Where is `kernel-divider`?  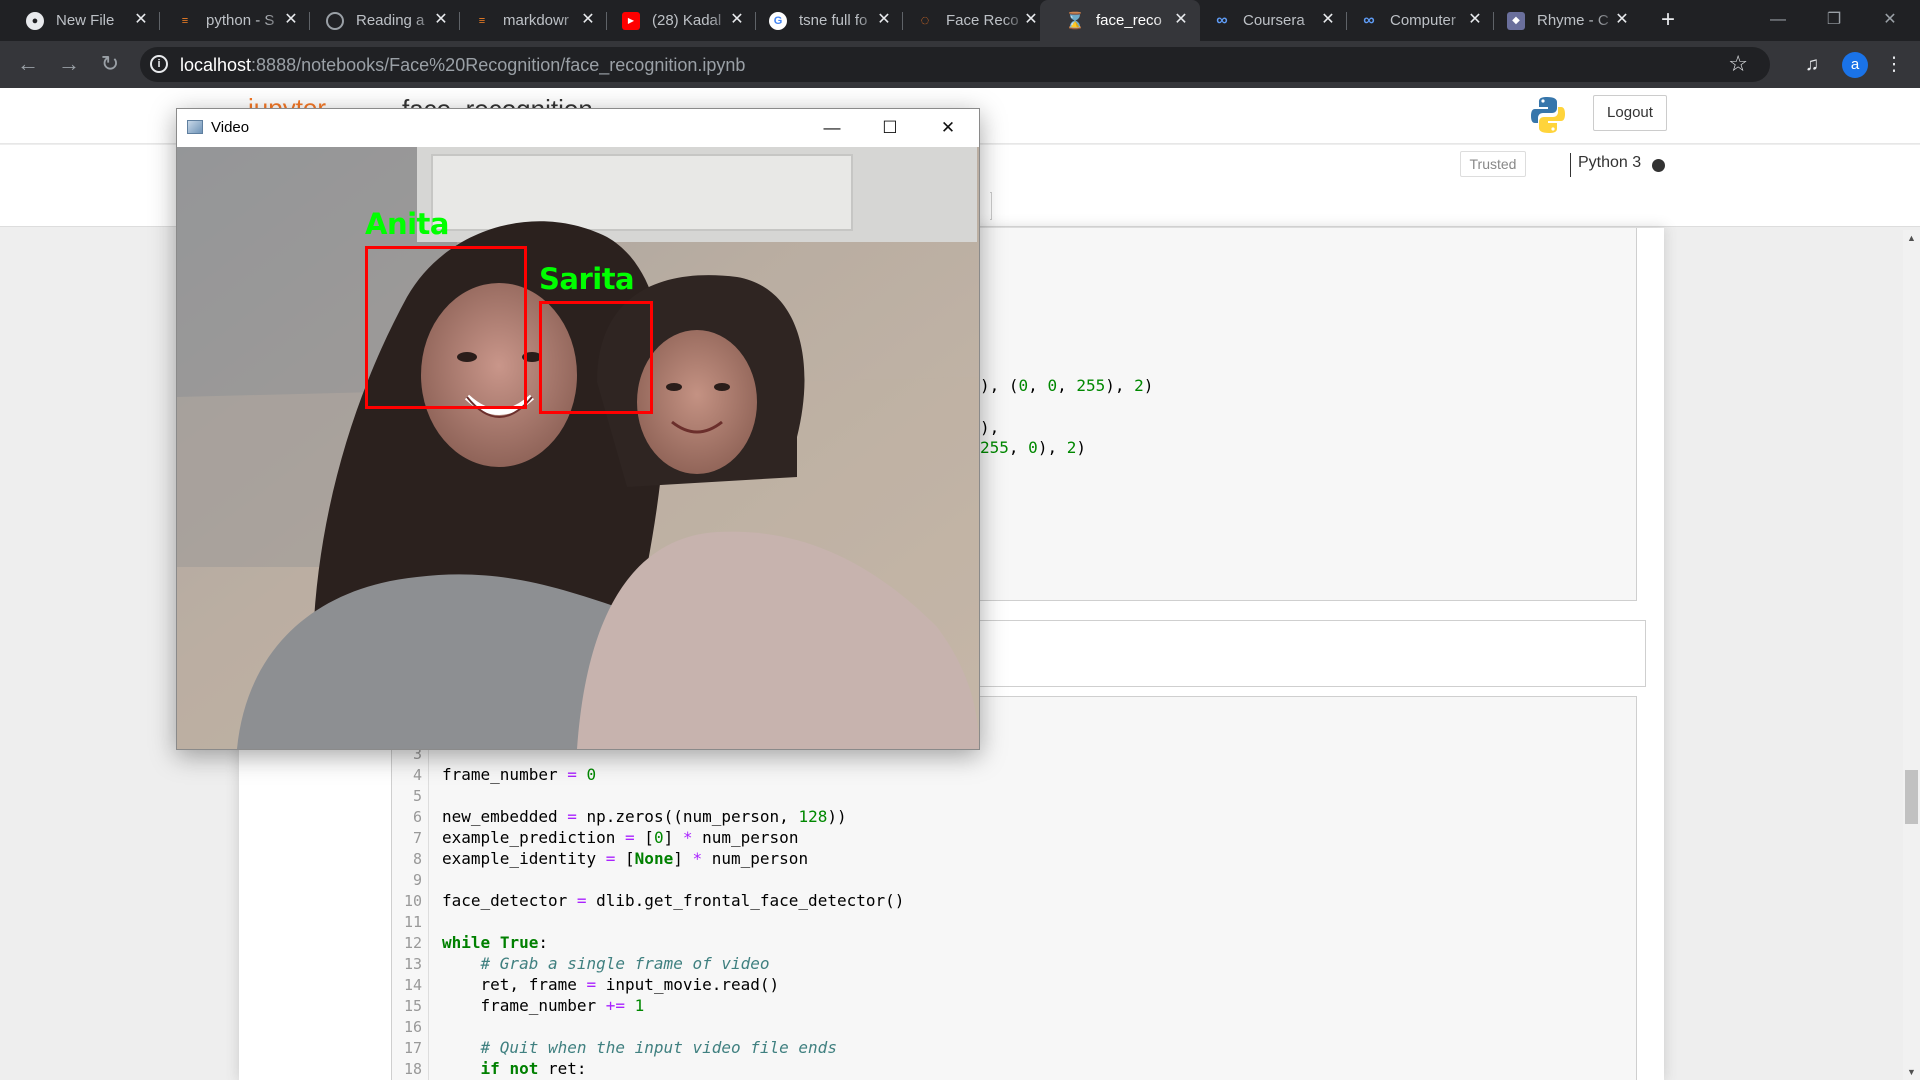 kernel-divider is located at coordinates (1570, 165).